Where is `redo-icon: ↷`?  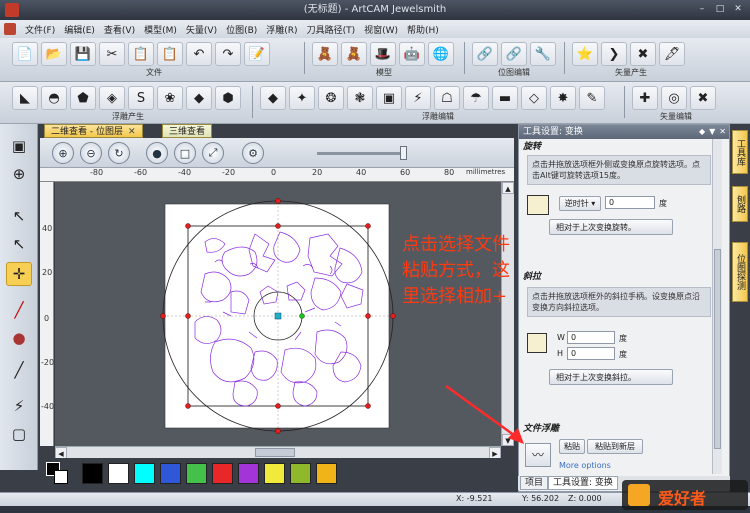
redo-icon: ↷ is located at coordinates (228, 54).